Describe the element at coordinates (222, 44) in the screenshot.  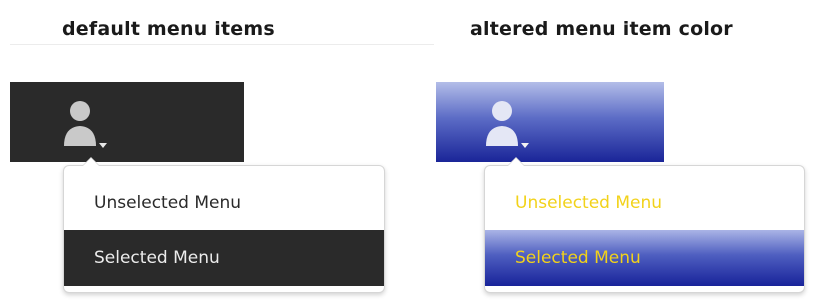
I see `heading-divider` at that location.